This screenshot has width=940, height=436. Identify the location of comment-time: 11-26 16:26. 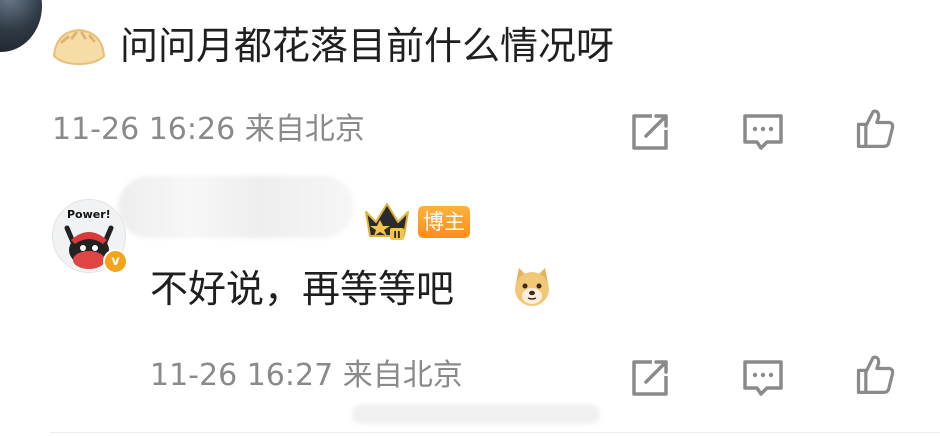
(144, 129).